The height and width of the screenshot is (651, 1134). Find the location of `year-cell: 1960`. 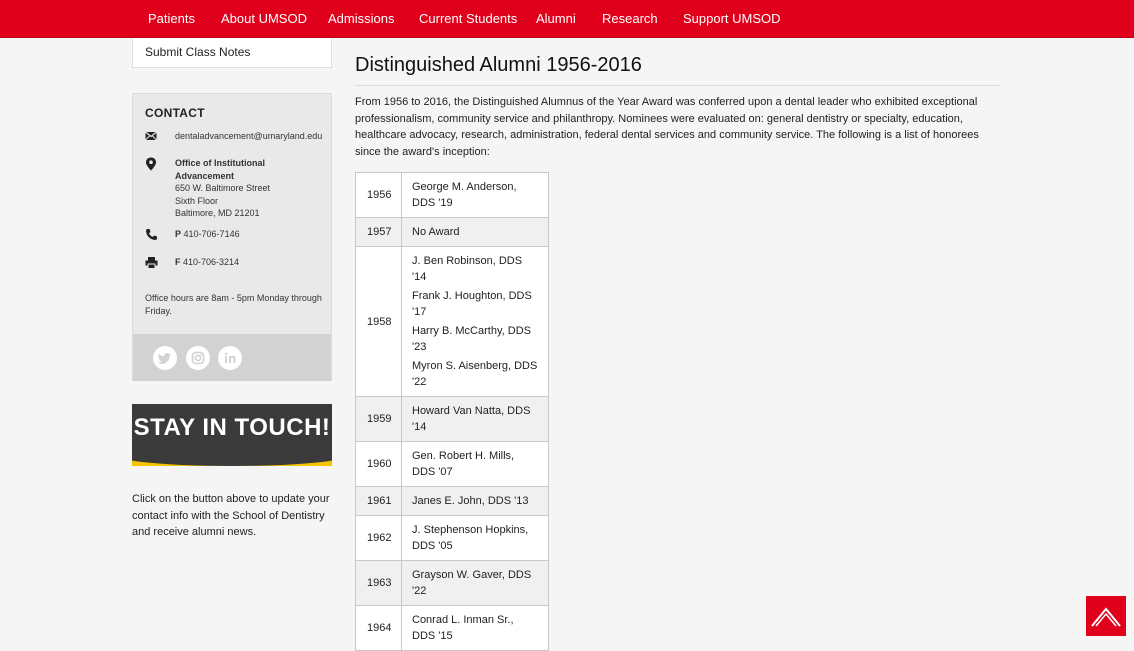

year-cell: 1960 is located at coordinates (378, 464).